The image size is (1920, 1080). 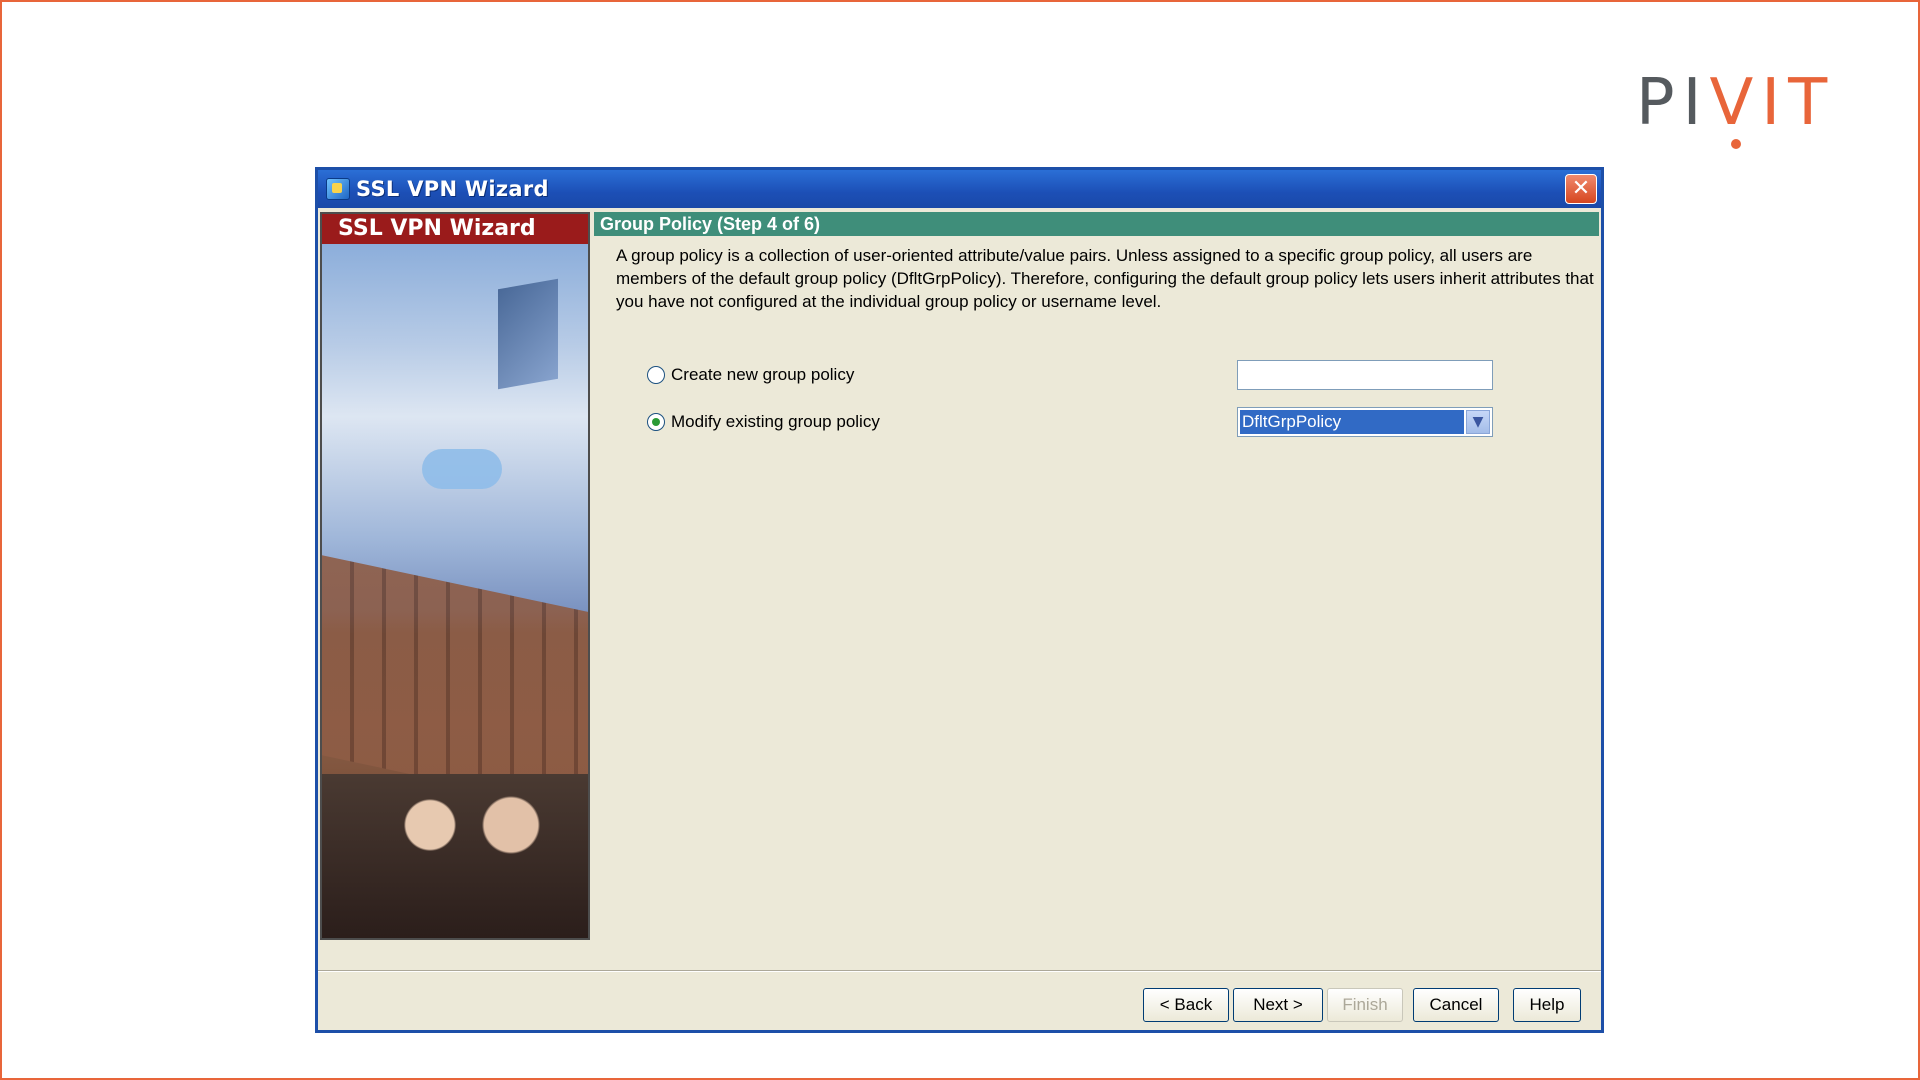 What do you see at coordinates (1365, 375) in the screenshot?
I see `new-policy-name-input` at bounding box center [1365, 375].